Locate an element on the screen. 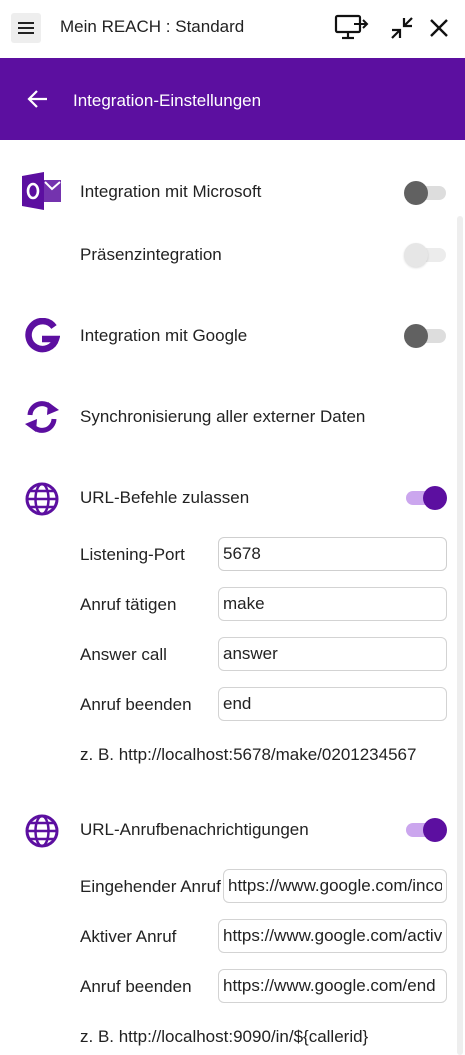 The height and width of the screenshot is (1055, 465). title-bar: Mein REACH : Standard is located at coordinates (232, 29).